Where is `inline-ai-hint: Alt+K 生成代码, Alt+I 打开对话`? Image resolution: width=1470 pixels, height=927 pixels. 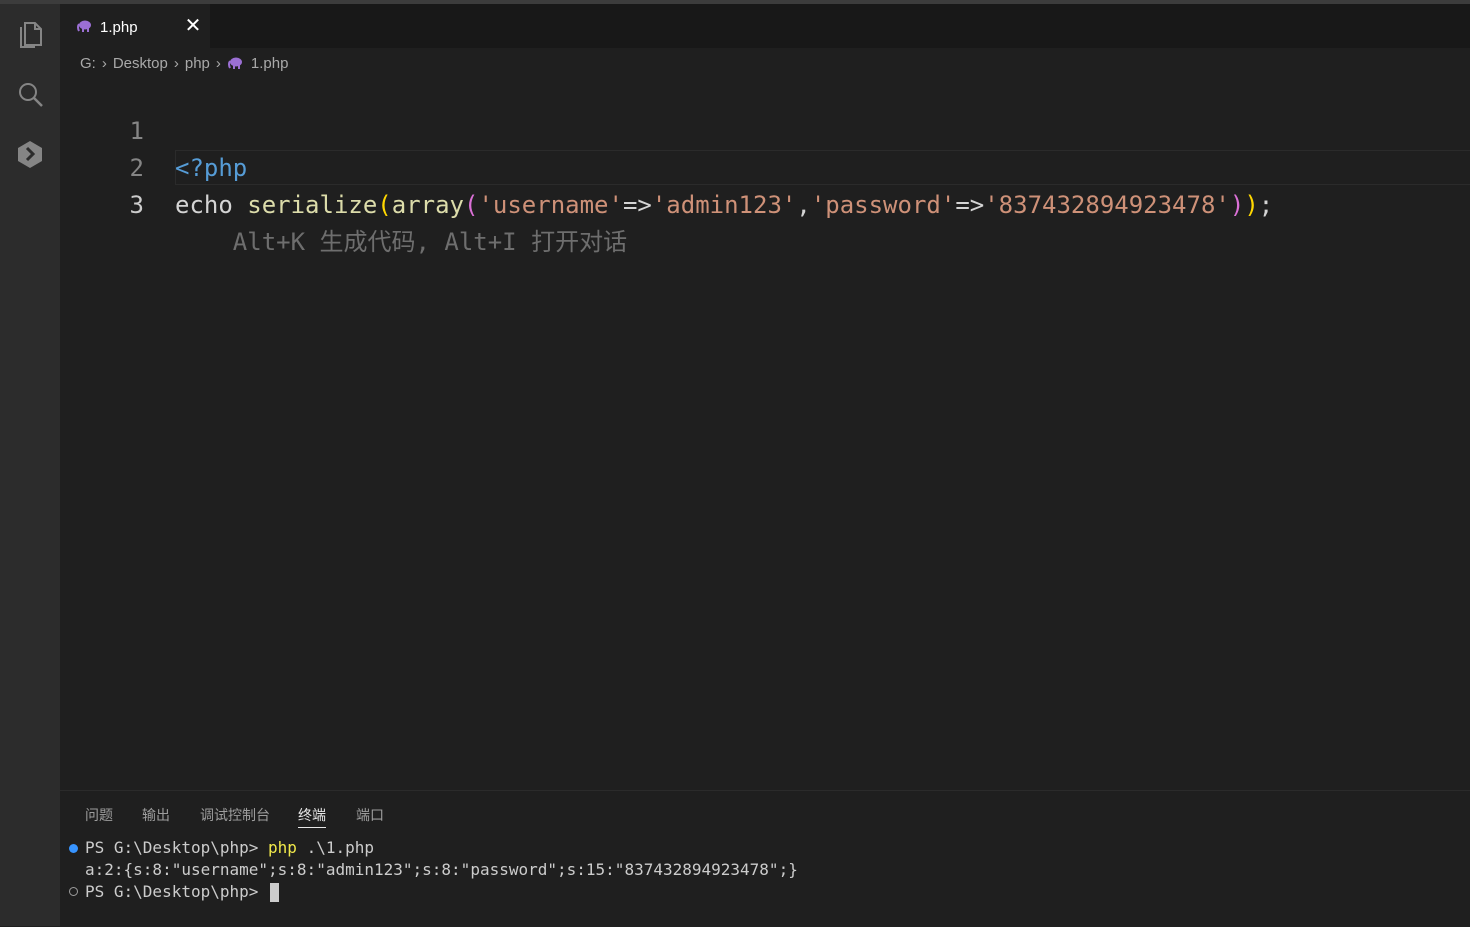 inline-ai-hint: Alt+K 生成代码, Alt+I 打开对话 is located at coordinates (430, 242).